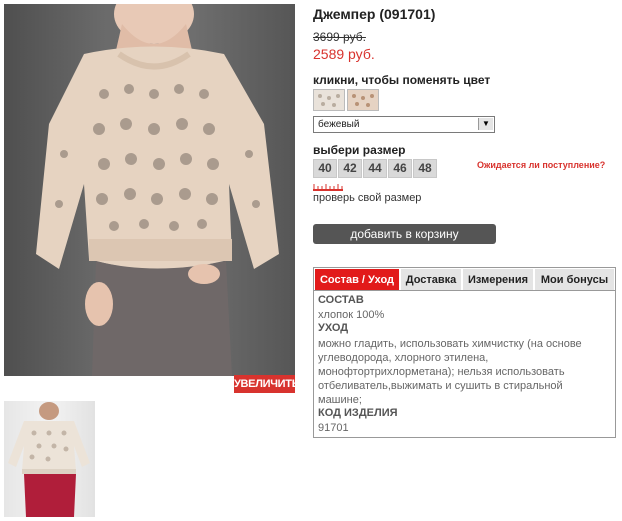 Image resolution: width=622 pixels, height=521 pixels. I want to click on composition-heading: СОСТАВ, so click(341, 300).